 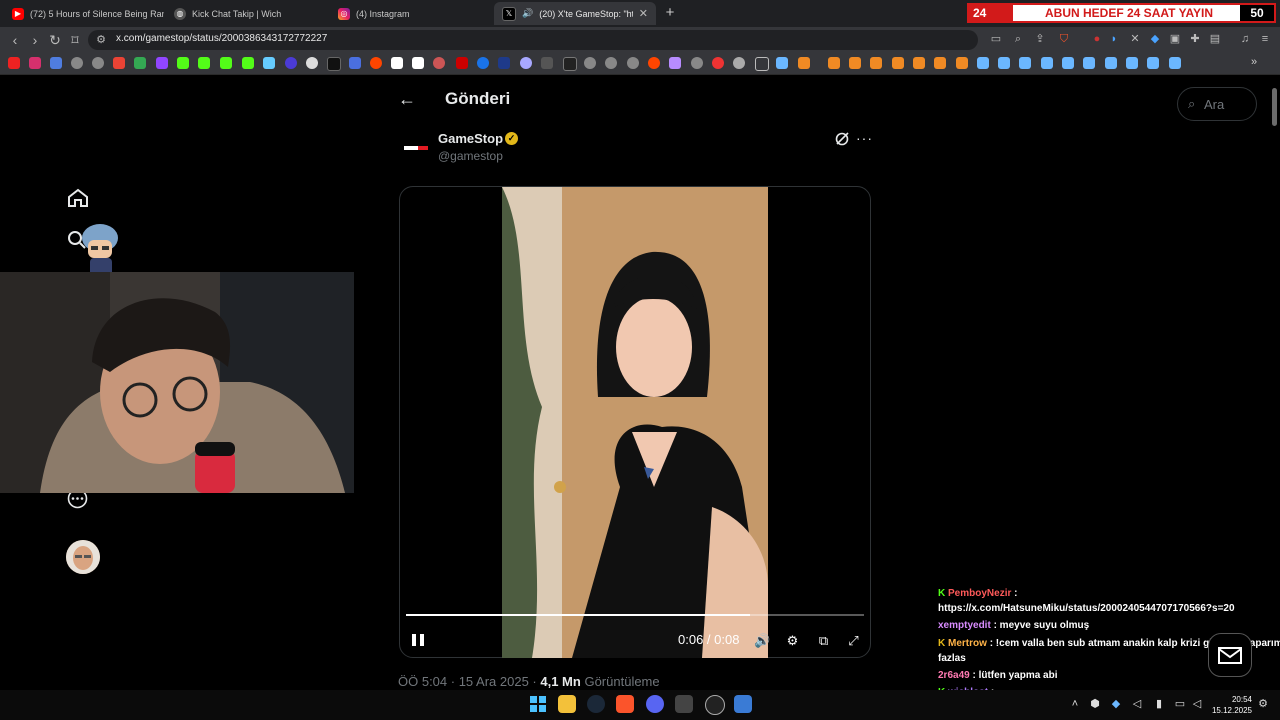 I want to click on new-tab-button: +, so click(x=670, y=13).